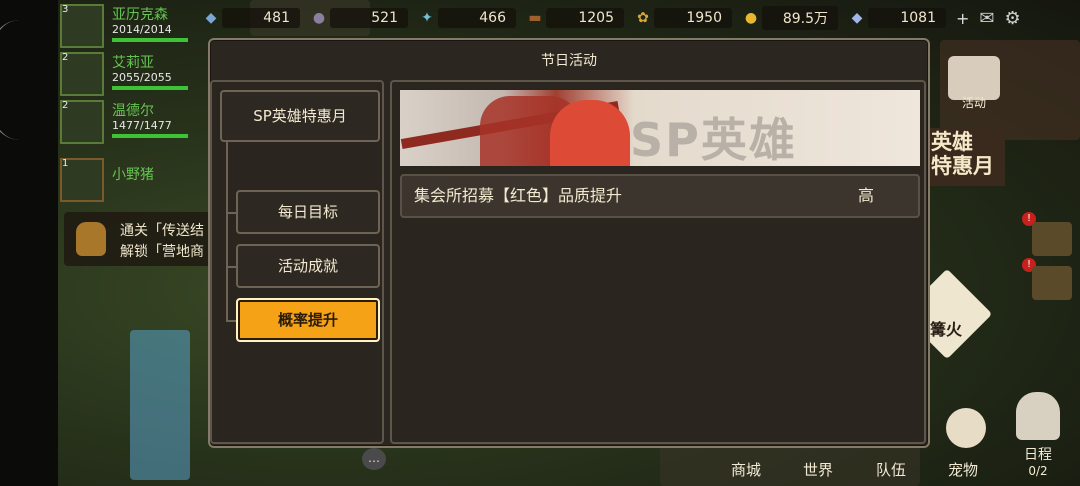 The width and height of the screenshot is (1080, 486). I want to click on paw-icon, so click(966, 428).